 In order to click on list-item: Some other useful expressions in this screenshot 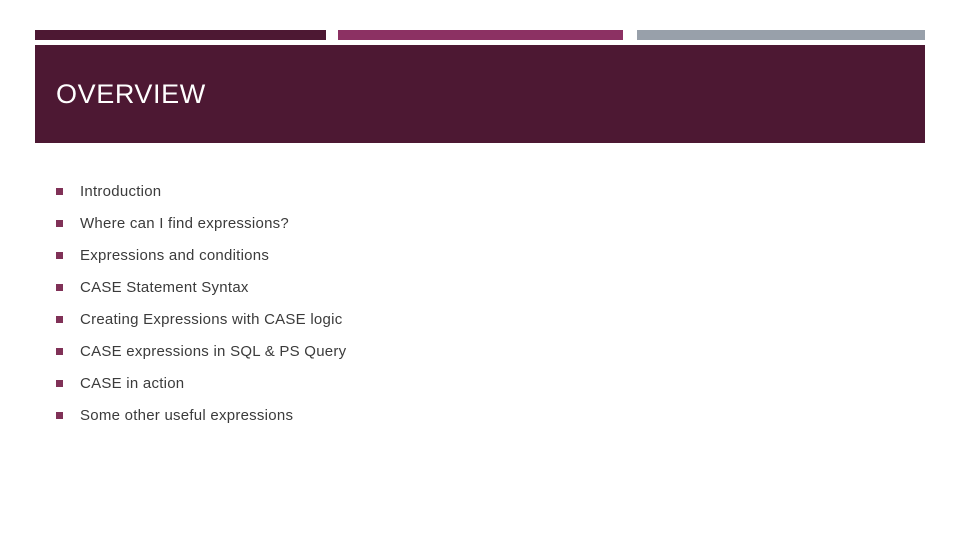, I will do `click(476, 416)`.